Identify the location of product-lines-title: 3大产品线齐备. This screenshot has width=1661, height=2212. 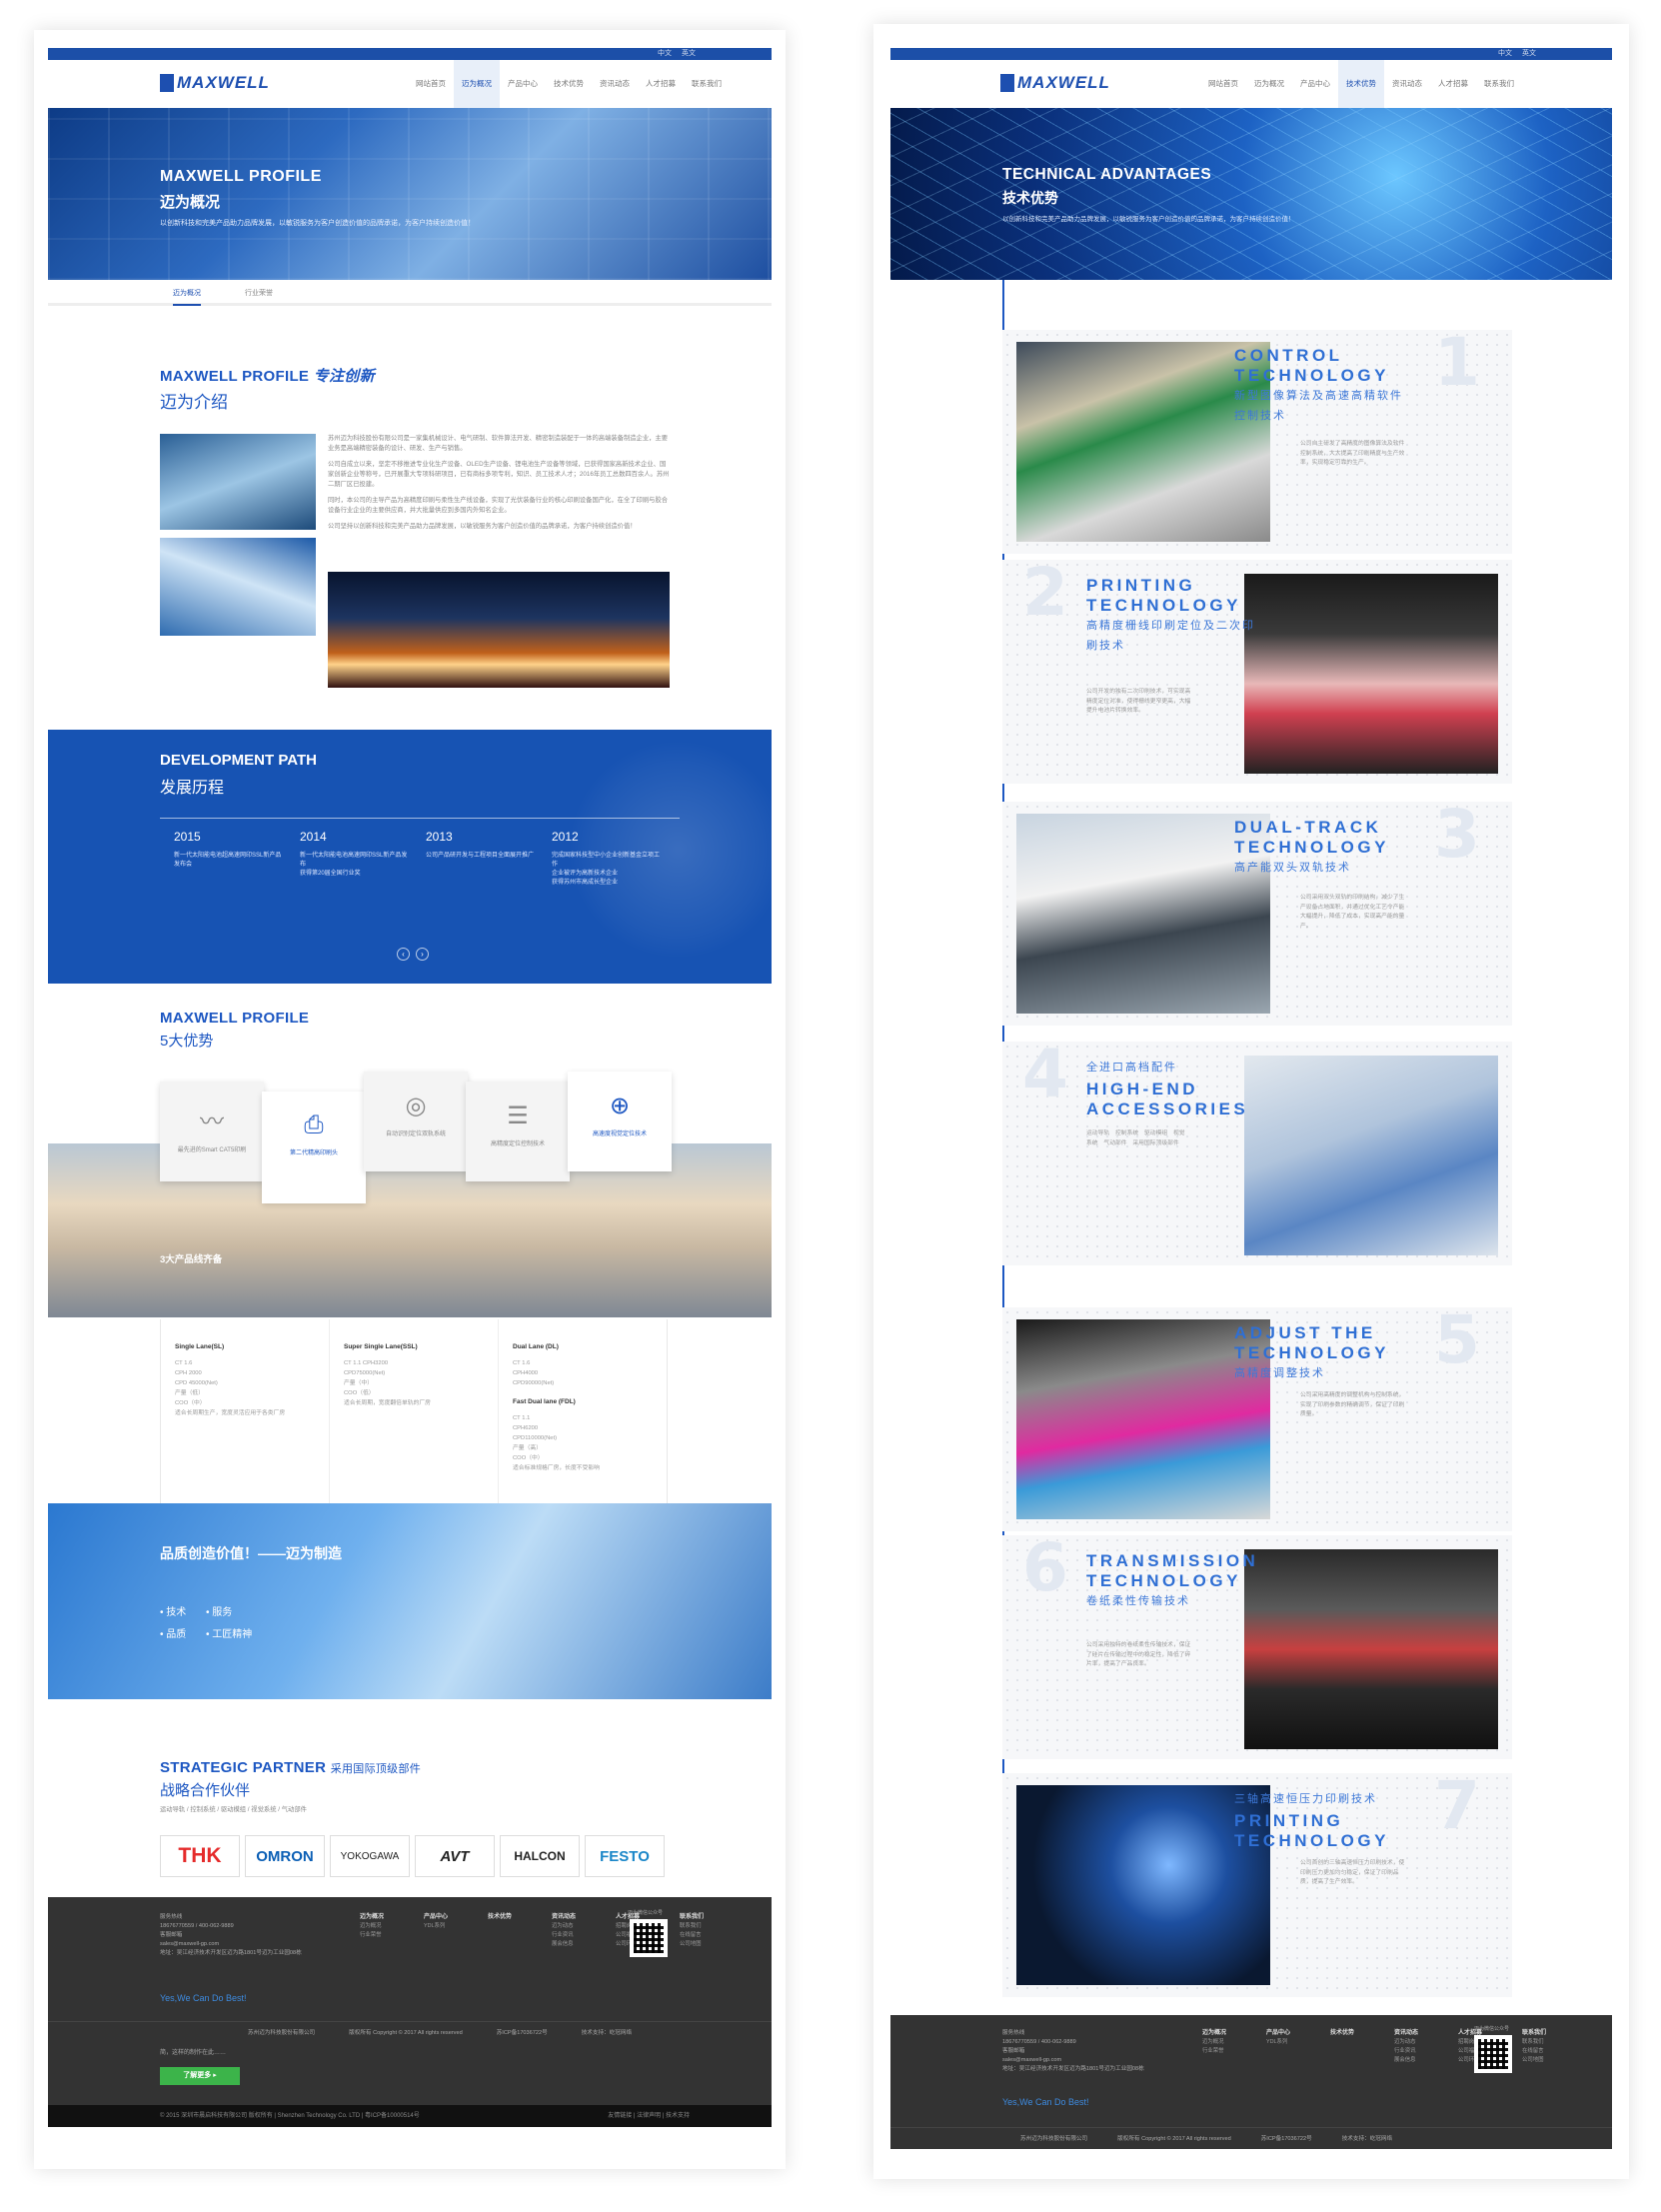
(191, 1259).